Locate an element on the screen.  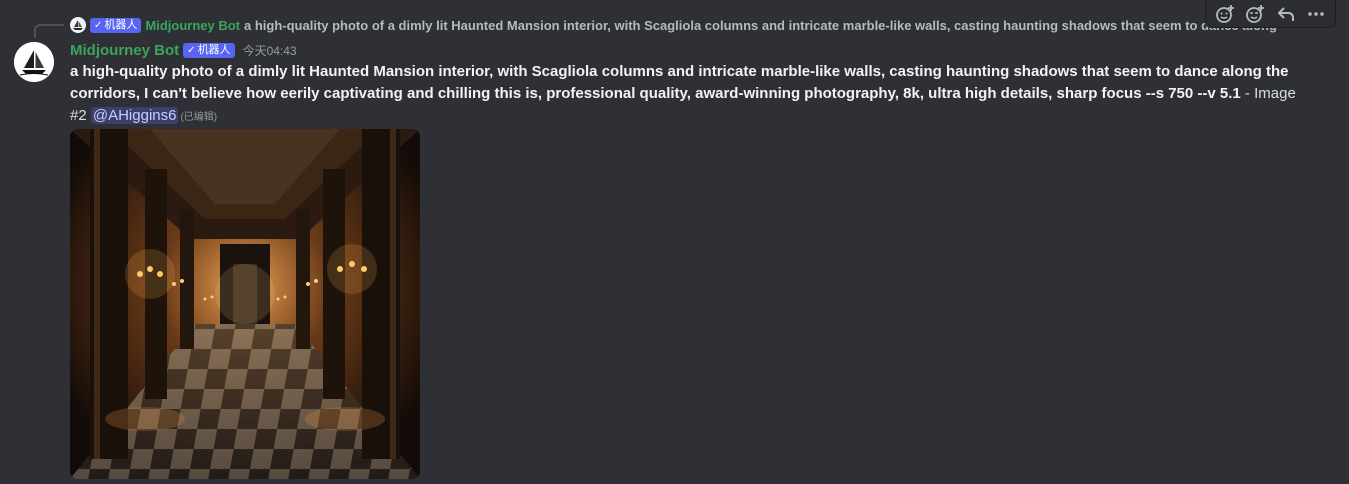
message-header: Midjourney Bot ✓ 机器人 今天04:43 is located at coordinates (183, 50).